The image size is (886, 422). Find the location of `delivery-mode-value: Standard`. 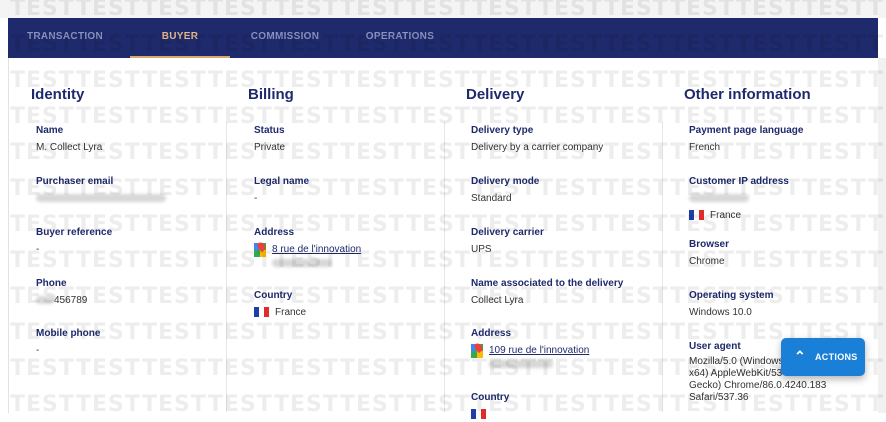

delivery-mode-value: Standard is located at coordinates (491, 198).